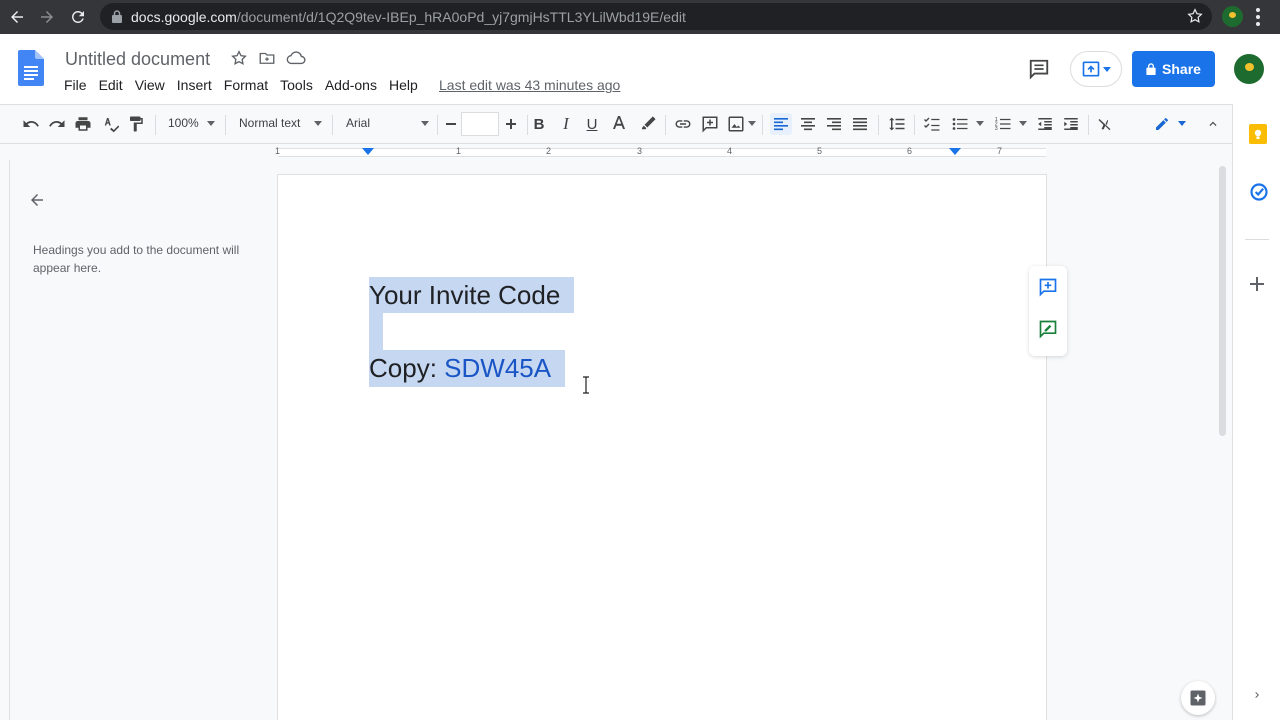  I want to click on insert-comment-button, so click(710, 124).